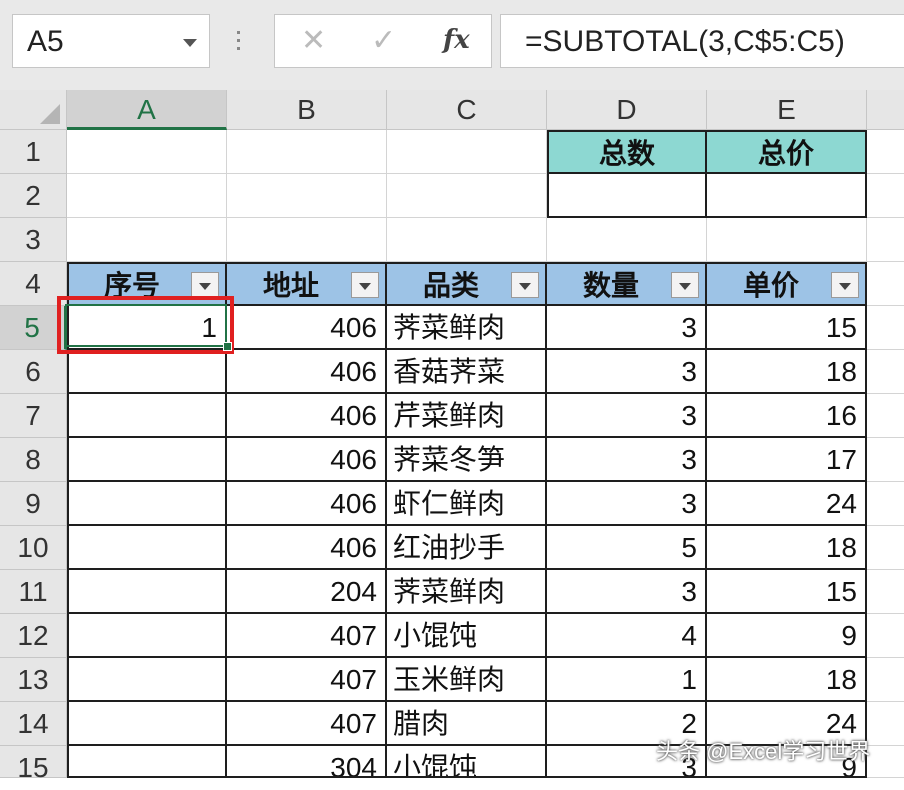  Describe the element at coordinates (33, 152) in the screenshot. I see `row-header-1: 1` at that location.